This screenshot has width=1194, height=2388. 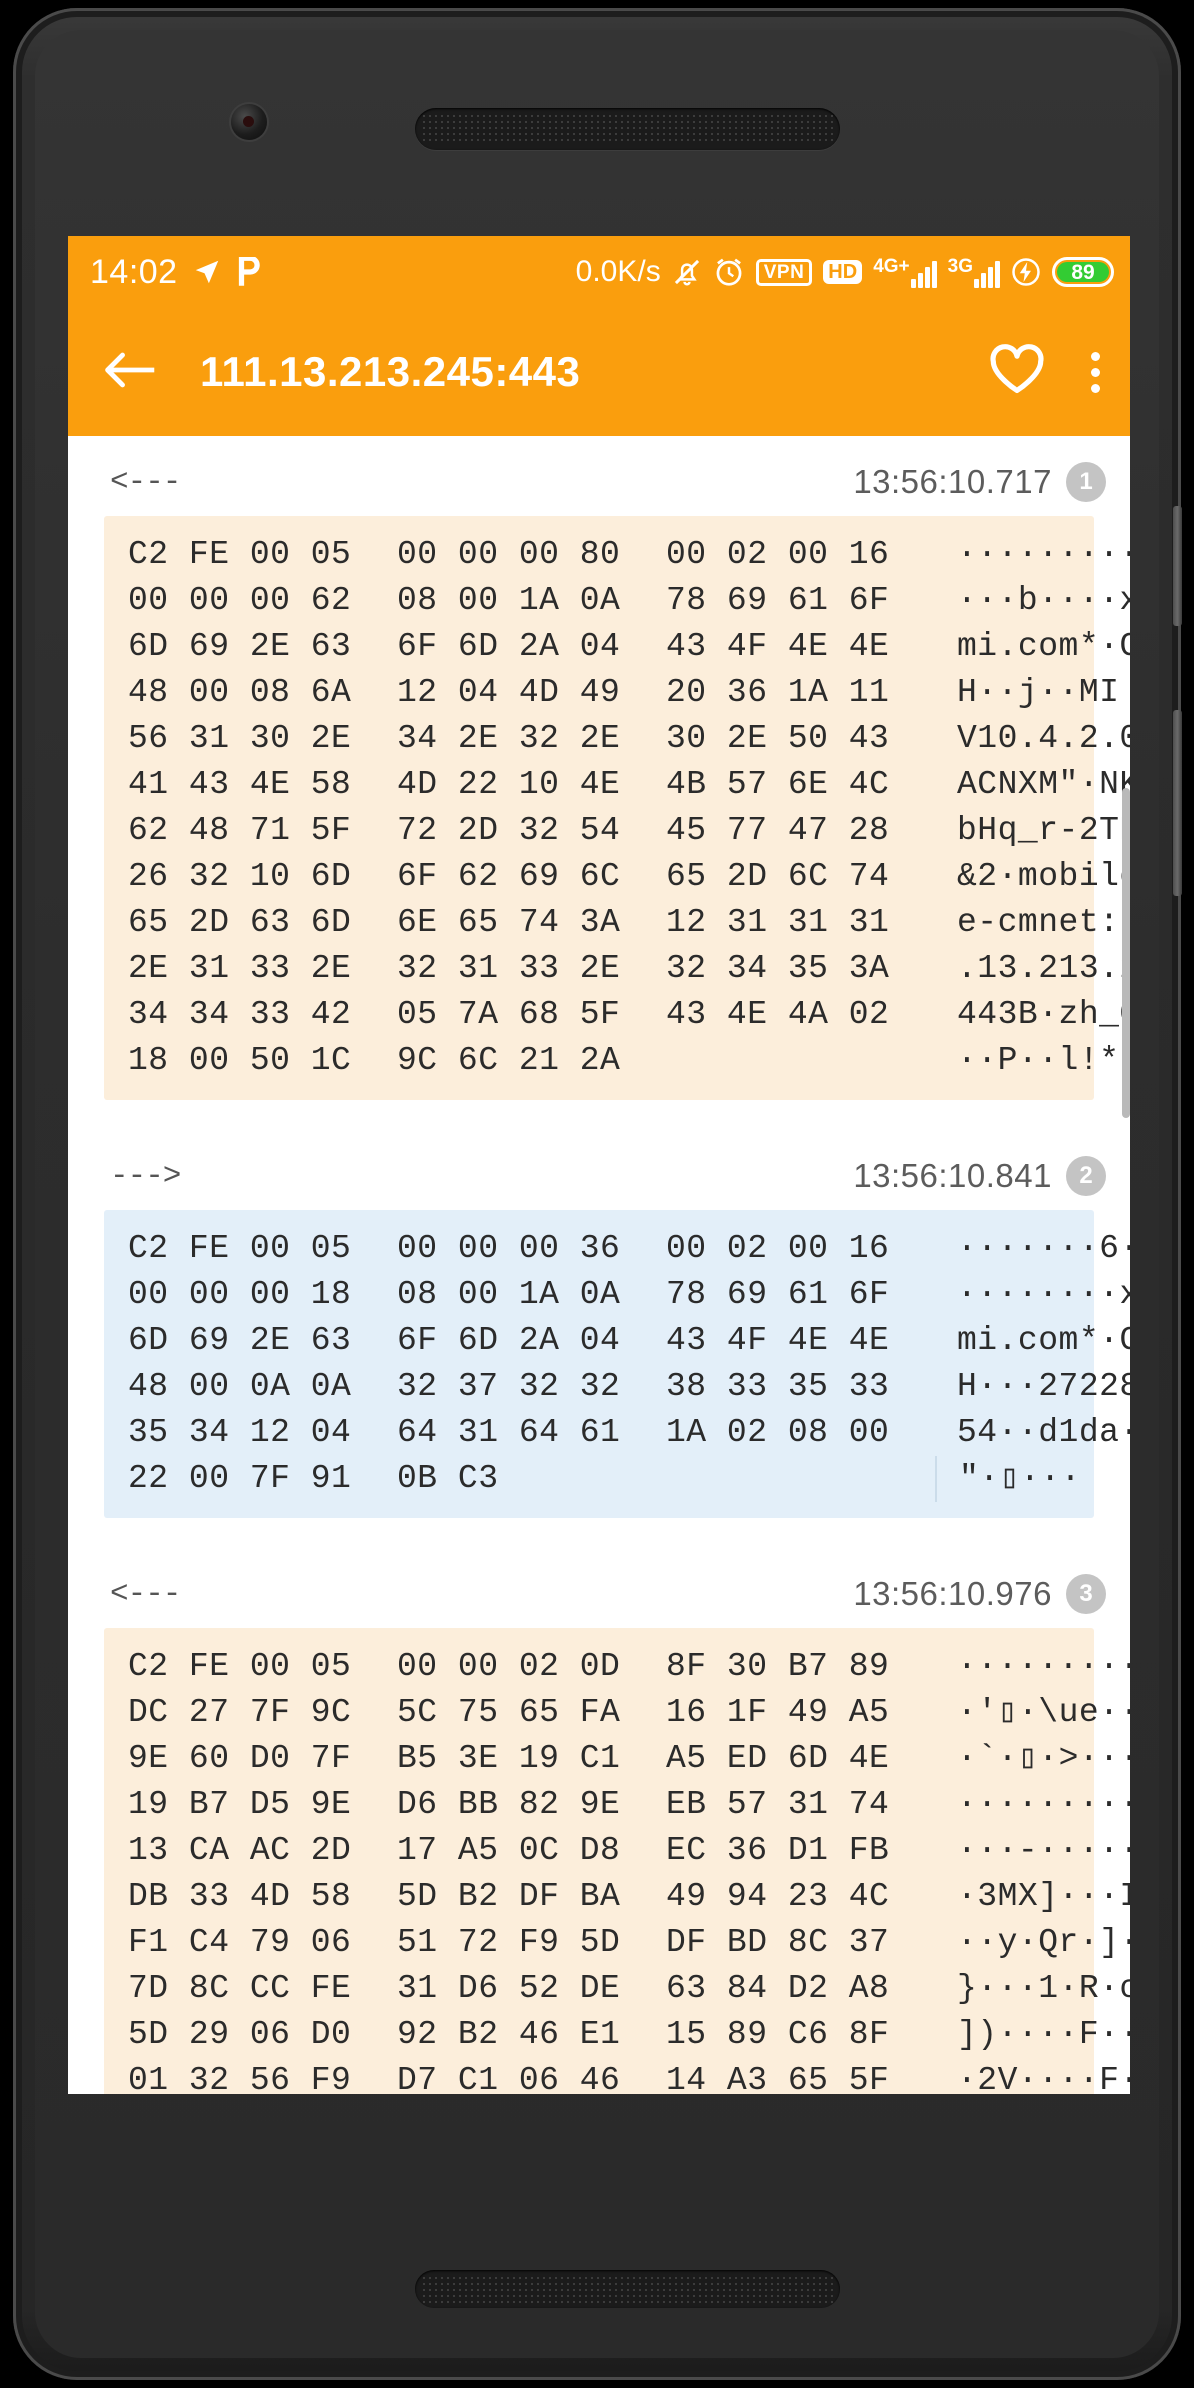 What do you see at coordinates (509, 1248) in the screenshot?
I see `hex-group-2: 00 00 00 36` at bounding box center [509, 1248].